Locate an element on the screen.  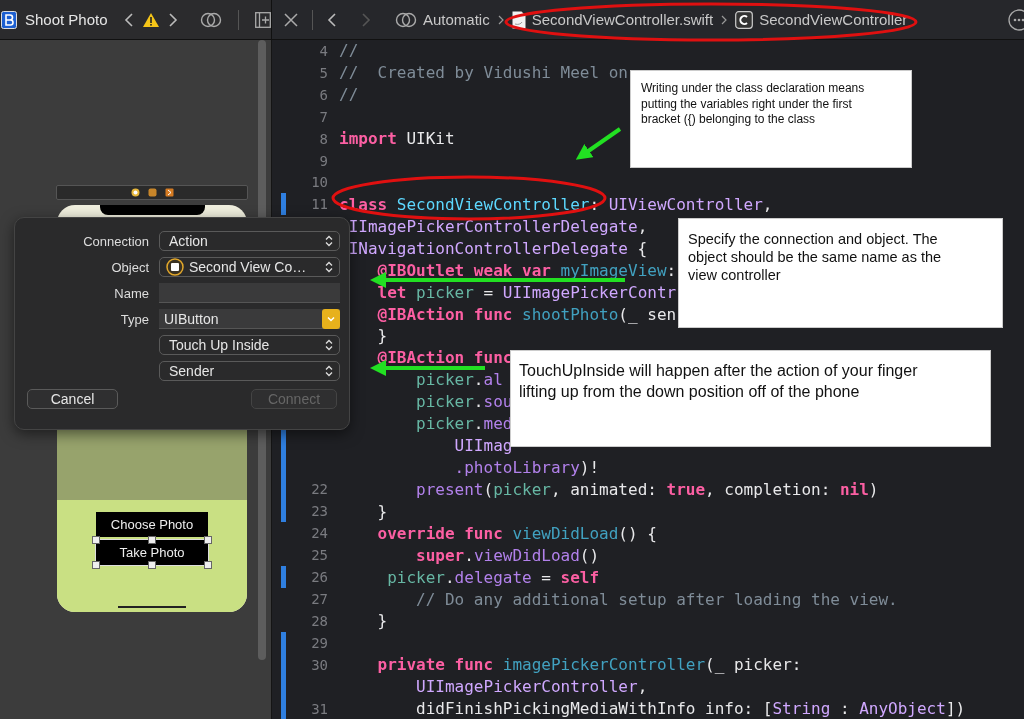
breadcrumb-item: SecondViewController.swift is located at coordinates (622, 19).